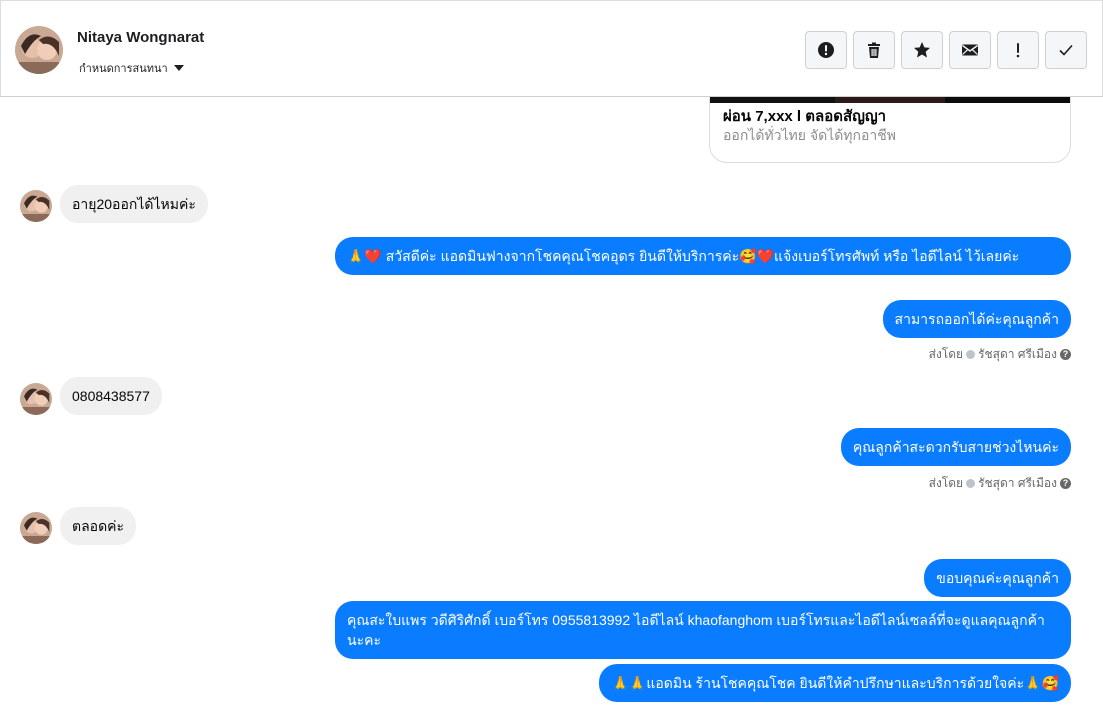 This screenshot has width=1103, height=708. Describe the element at coordinates (140, 37) in the screenshot. I see `contact-name: Nitaya Wongnarat` at that location.